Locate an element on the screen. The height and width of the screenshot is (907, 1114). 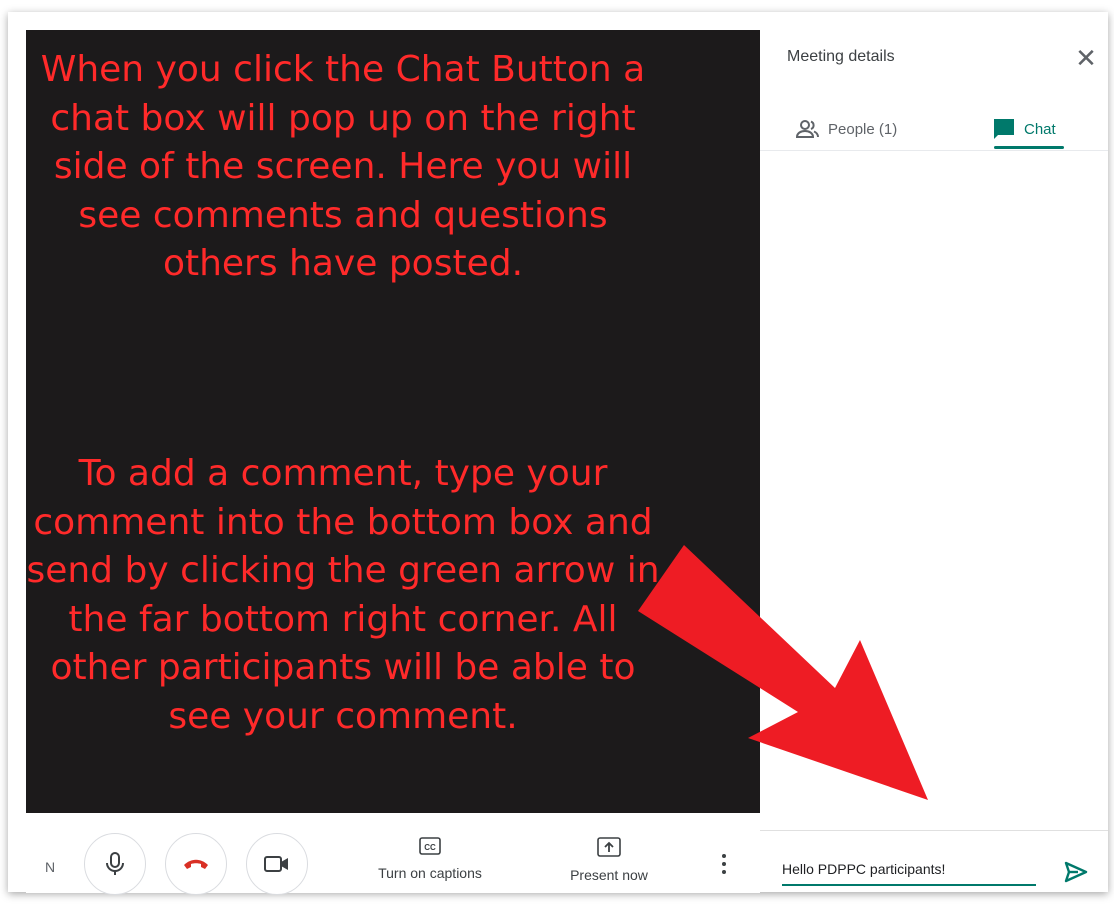
svg-text: CC is located at coordinates (430, 847).